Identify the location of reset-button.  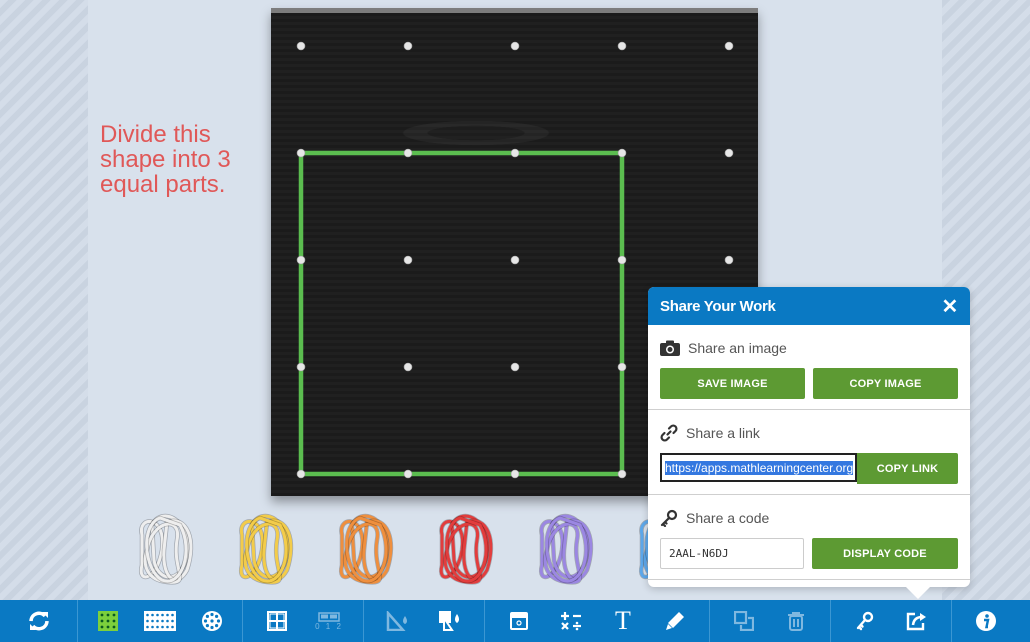
(39, 621).